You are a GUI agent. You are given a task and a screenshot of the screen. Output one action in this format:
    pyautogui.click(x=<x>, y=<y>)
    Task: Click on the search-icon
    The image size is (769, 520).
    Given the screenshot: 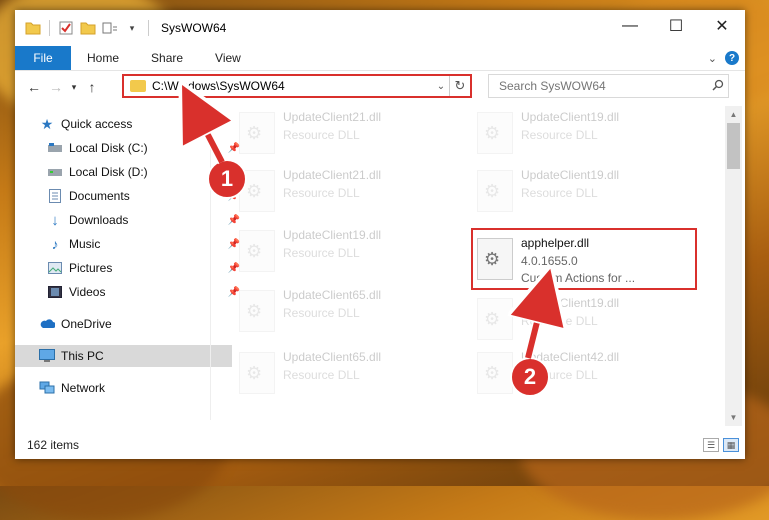 What is the action you would take?
    pyautogui.click(x=718, y=86)
    